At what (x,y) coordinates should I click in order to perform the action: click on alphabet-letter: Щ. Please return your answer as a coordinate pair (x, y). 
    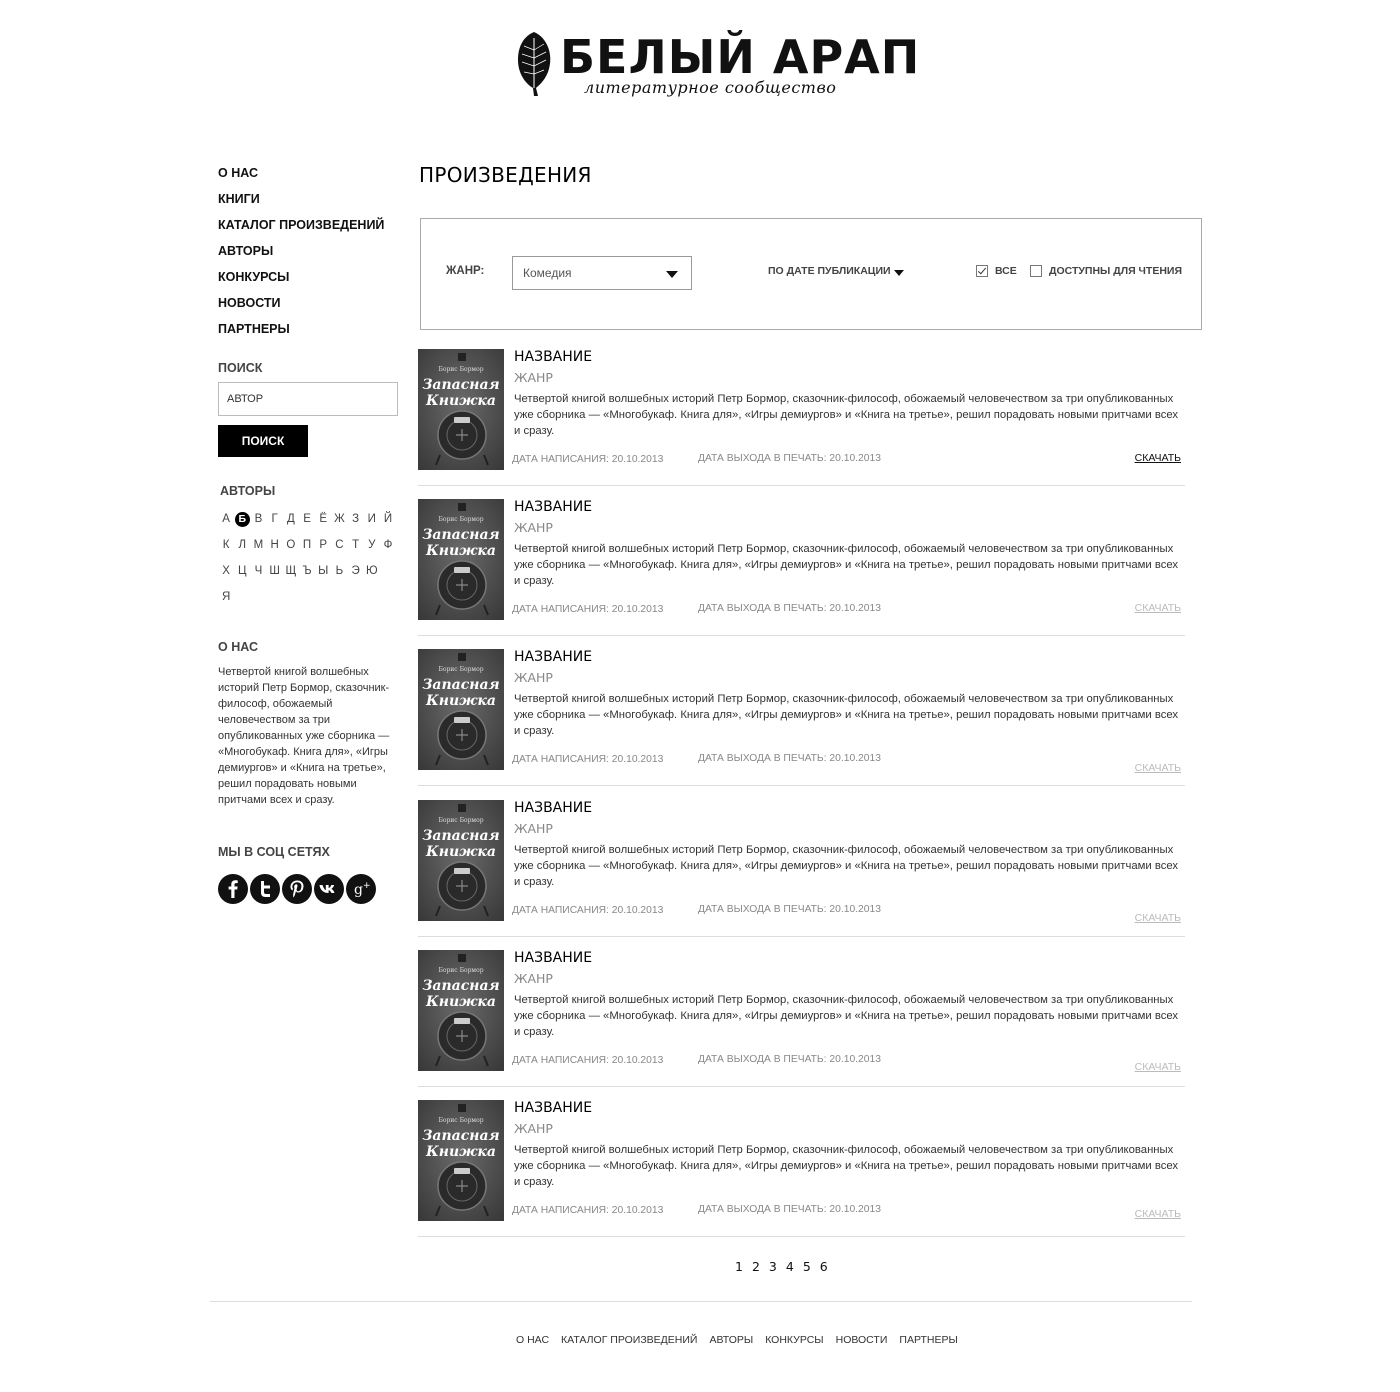
    Looking at the image, I should click on (291, 571).